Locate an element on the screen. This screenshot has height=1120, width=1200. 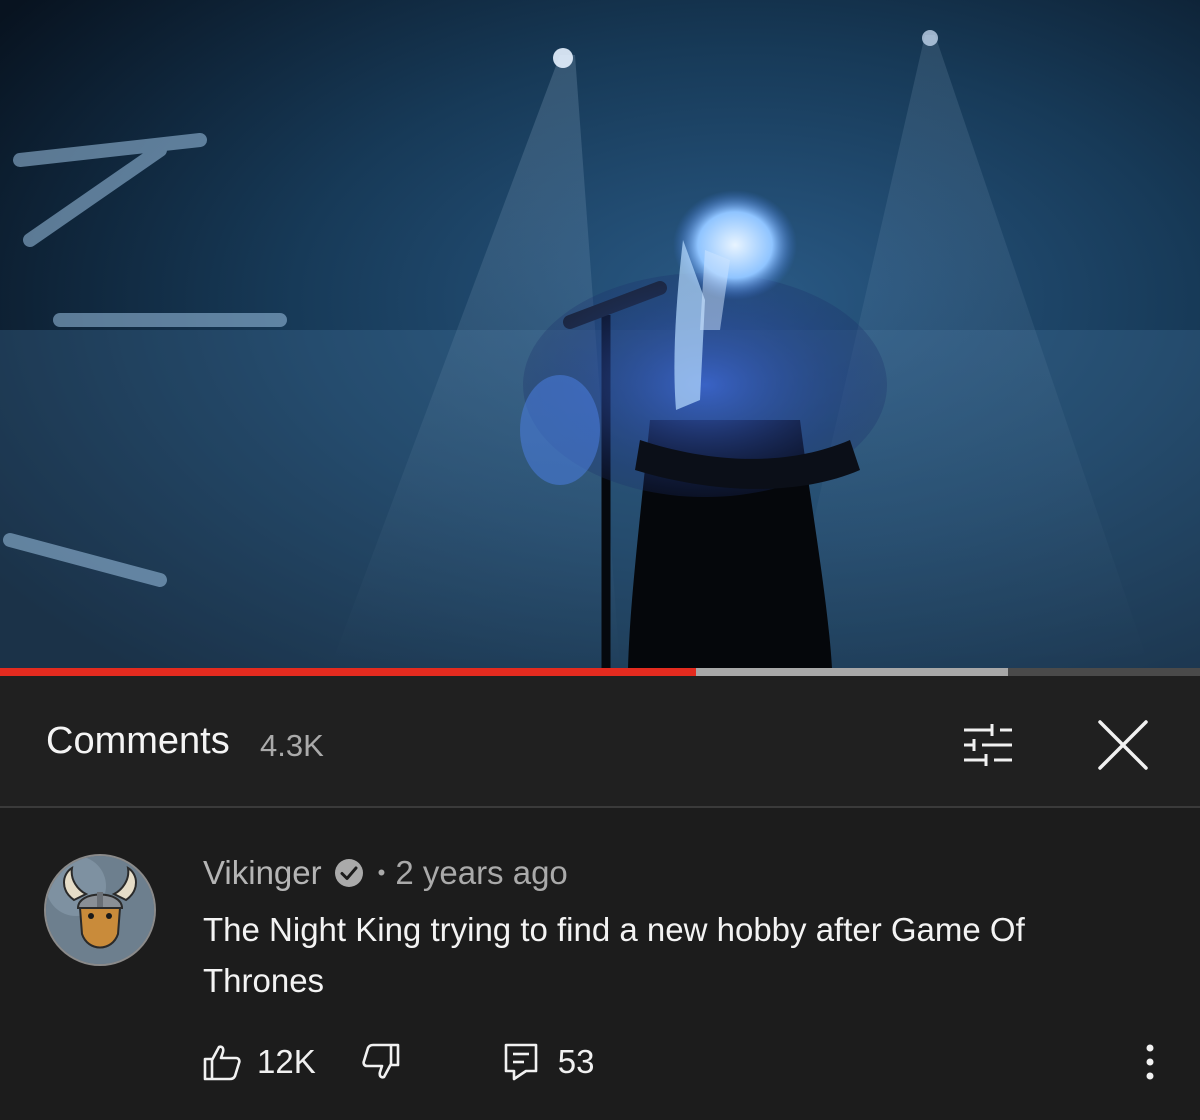
reply-button: 53 is located at coordinates (549, 1062).